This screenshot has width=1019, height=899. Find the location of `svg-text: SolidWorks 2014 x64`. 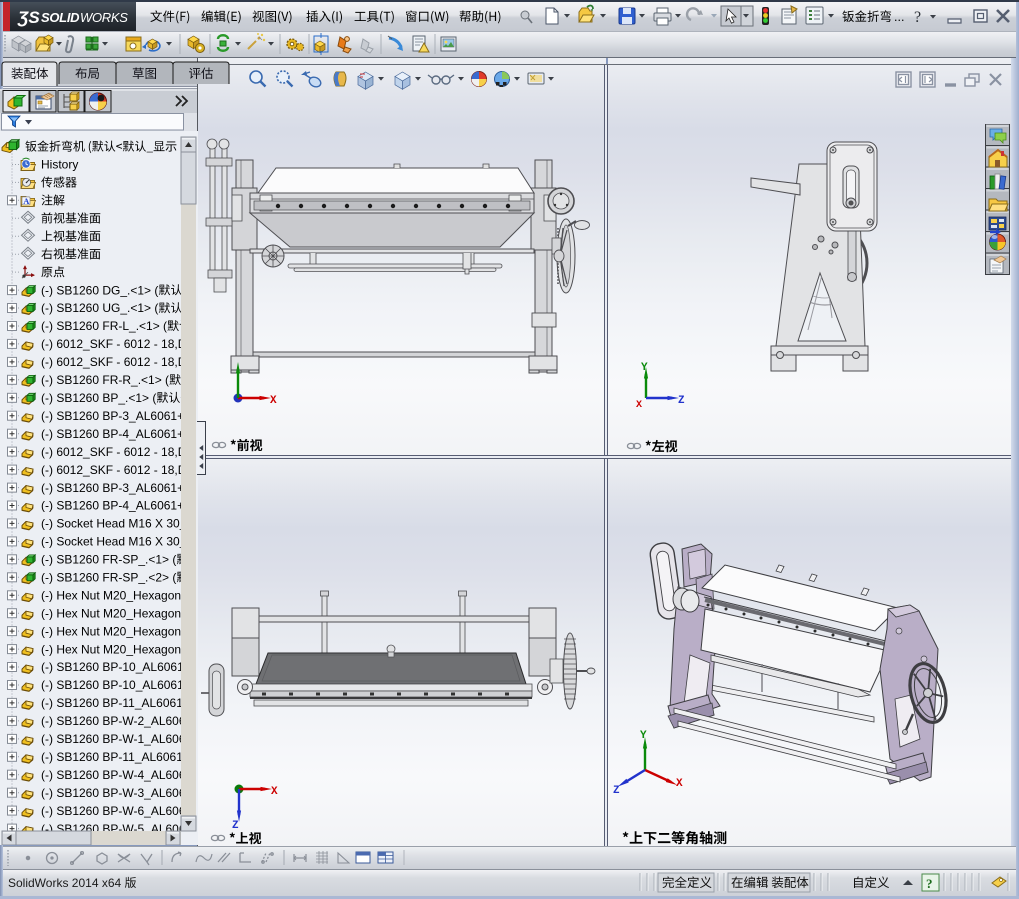

svg-text: SolidWorks 2014 x64 is located at coordinates (65, 883).